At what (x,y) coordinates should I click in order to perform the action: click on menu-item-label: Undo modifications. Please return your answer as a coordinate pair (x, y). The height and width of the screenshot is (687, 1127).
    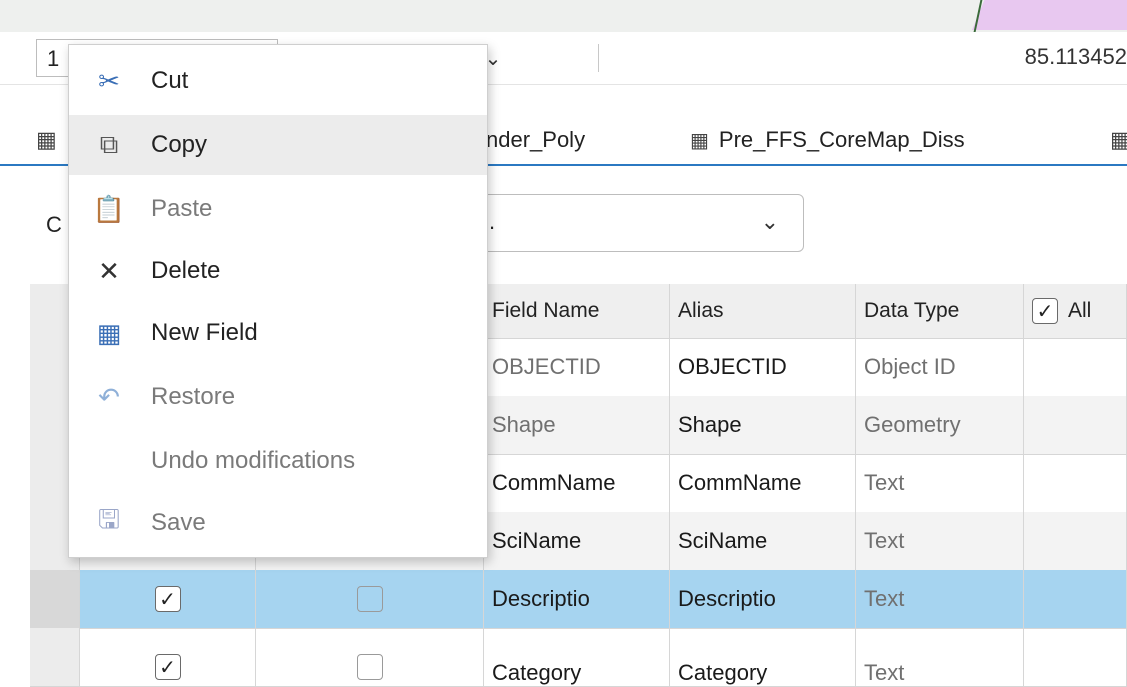
    Looking at the image, I should click on (253, 460).